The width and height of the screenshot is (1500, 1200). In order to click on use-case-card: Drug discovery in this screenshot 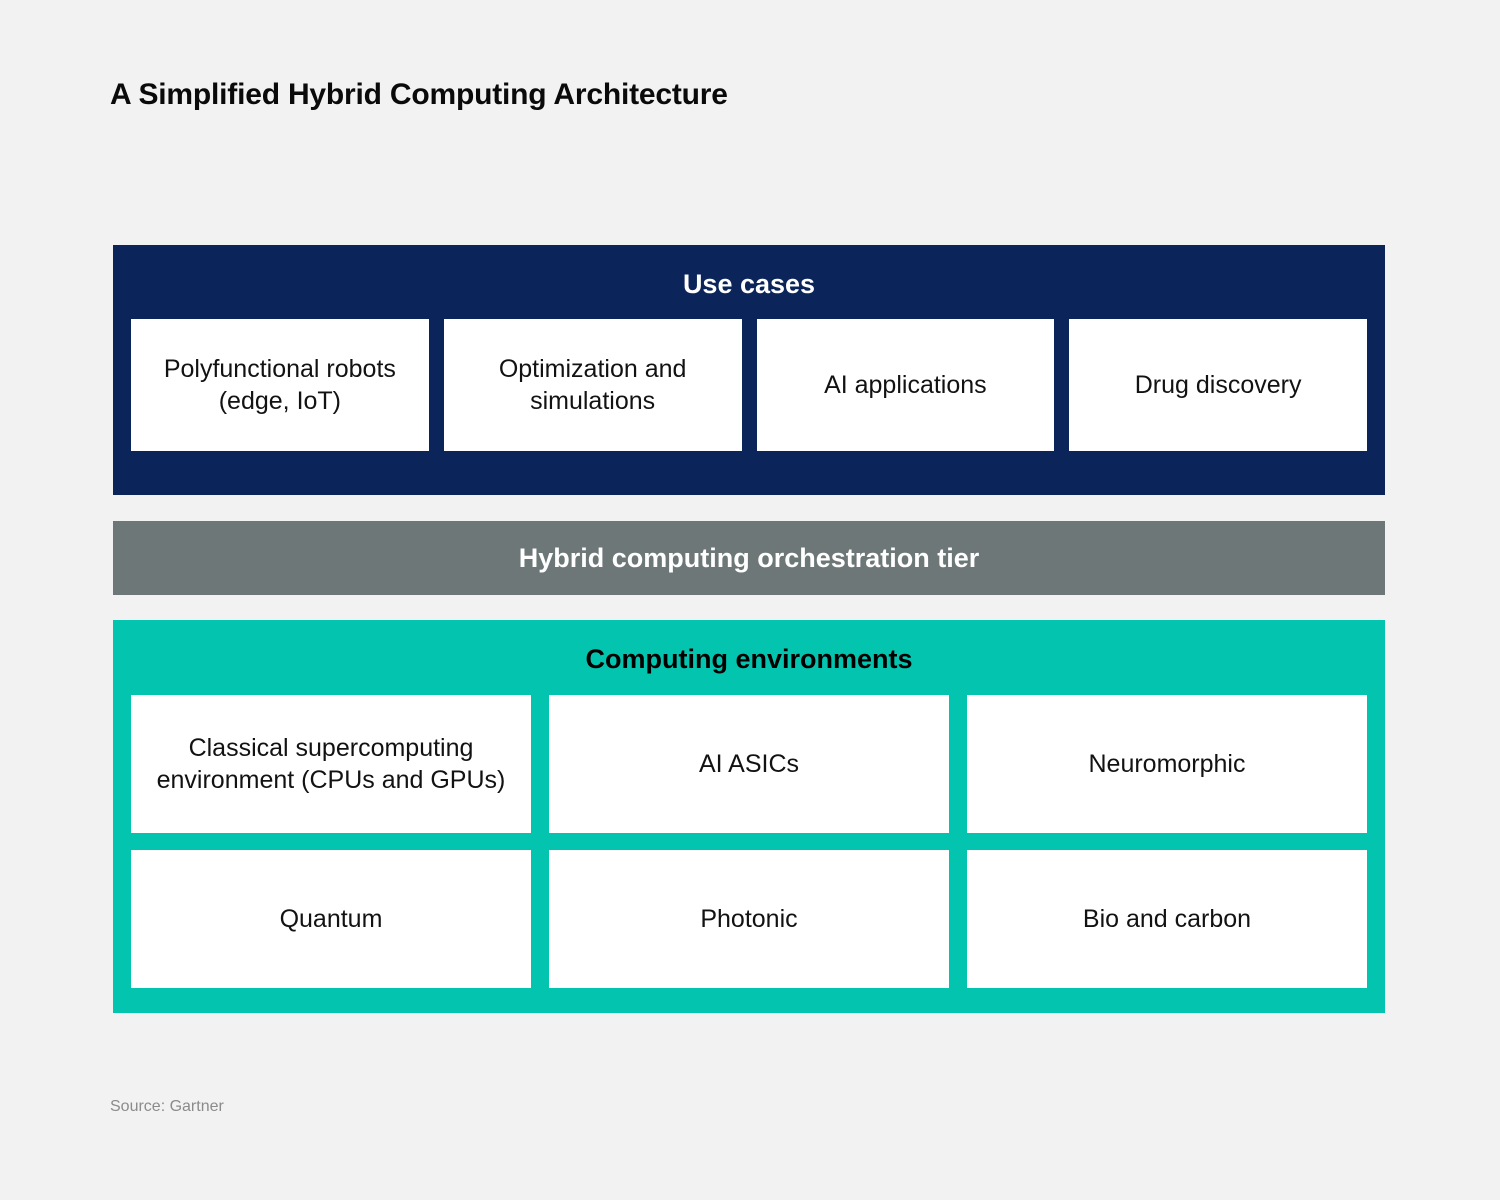, I will do `click(1218, 385)`.